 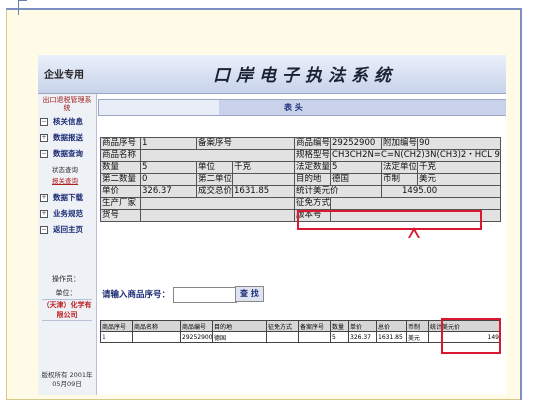 I want to click on sidebar-item-label: 业务规范, so click(x=68, y=213).